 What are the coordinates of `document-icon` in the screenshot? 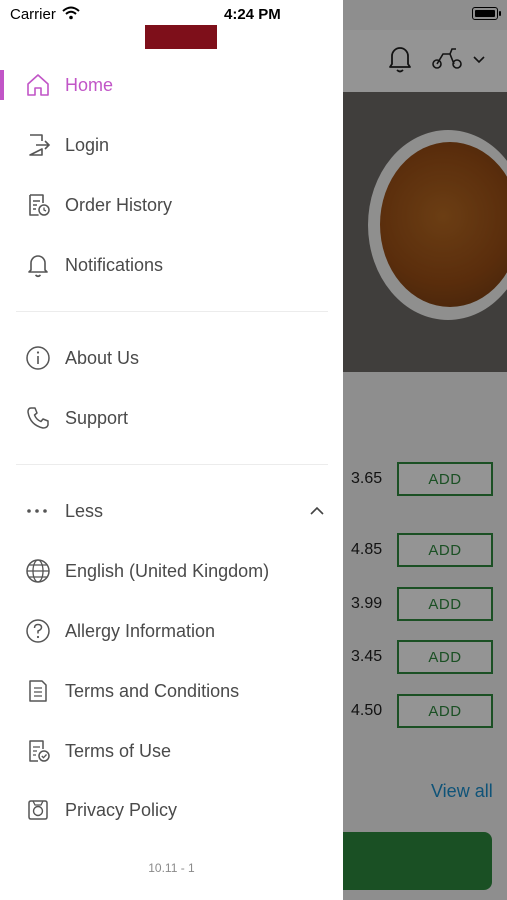 It's located at (38, 691).